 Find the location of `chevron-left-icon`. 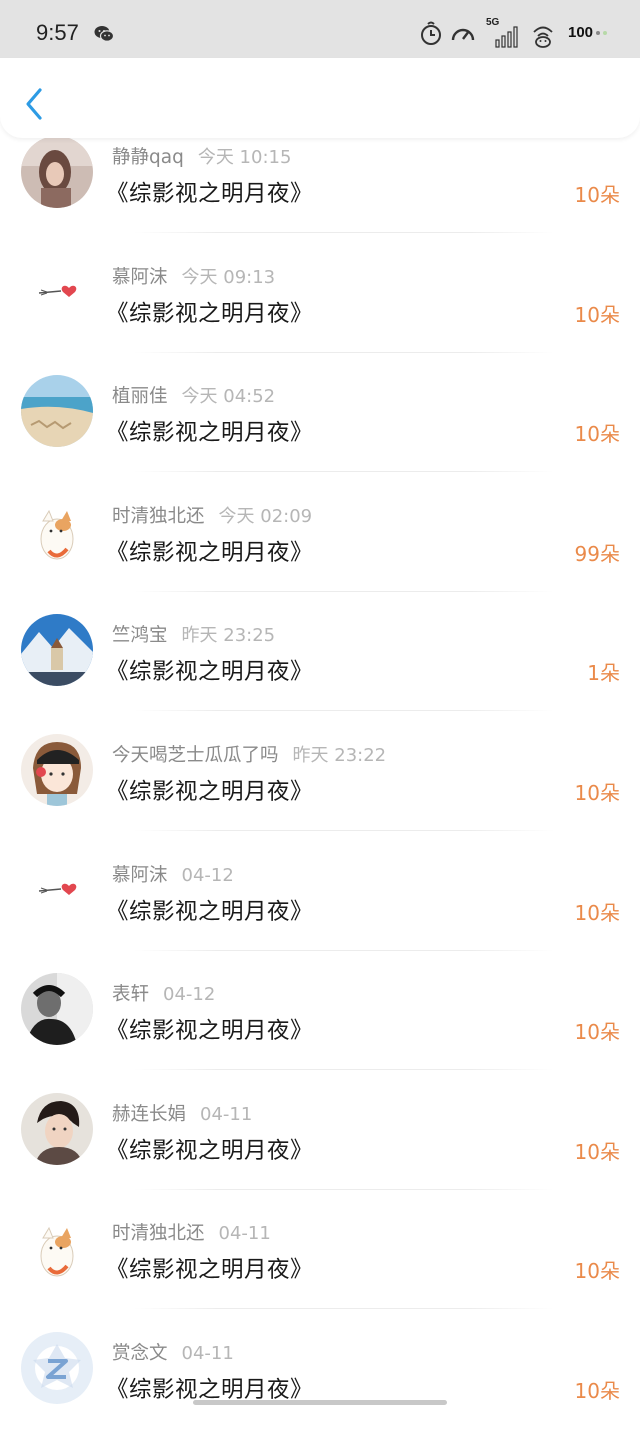

chevron-left-icon is located at coordinates (34, 104).